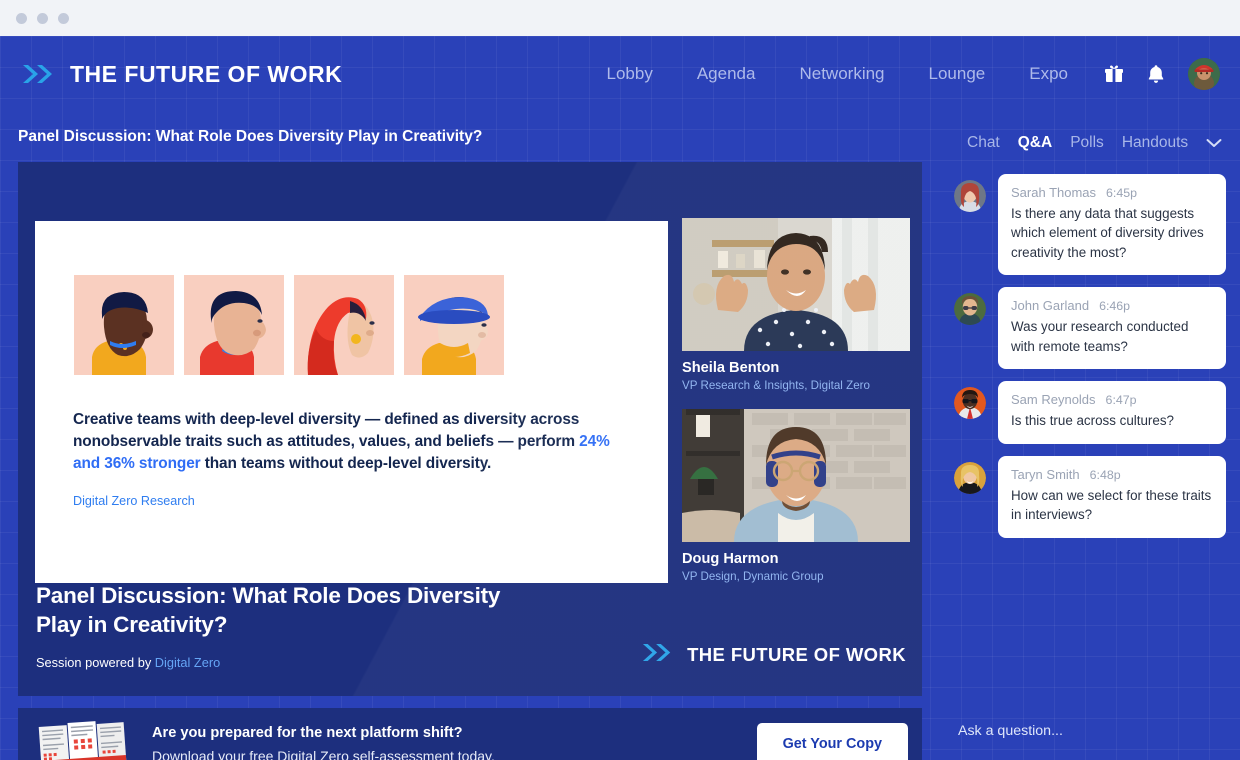  Describe the element at coordinates (1087, 143) in the screenshot. I see `tab-polls: Polls` at that location.